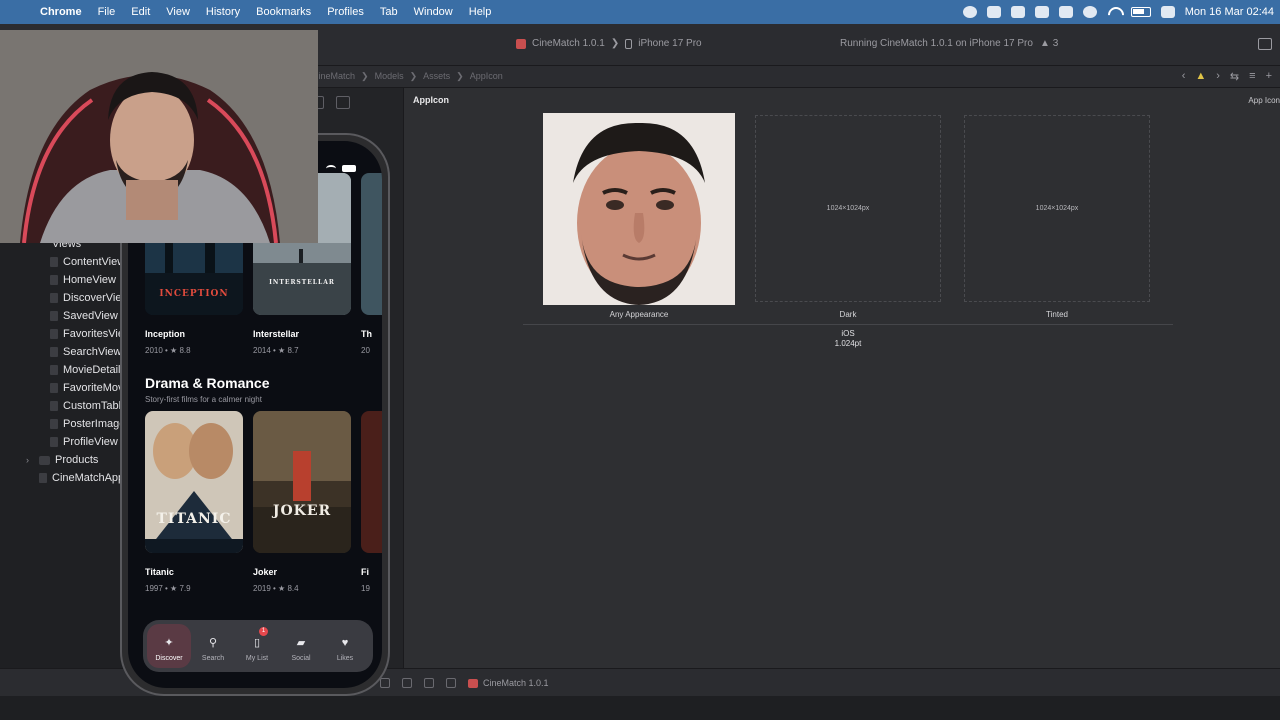  What do you see at coordinates (89, 280) in the screenshot?
I see `nav-file-label: HomeView` at bounding box center [89, 280].